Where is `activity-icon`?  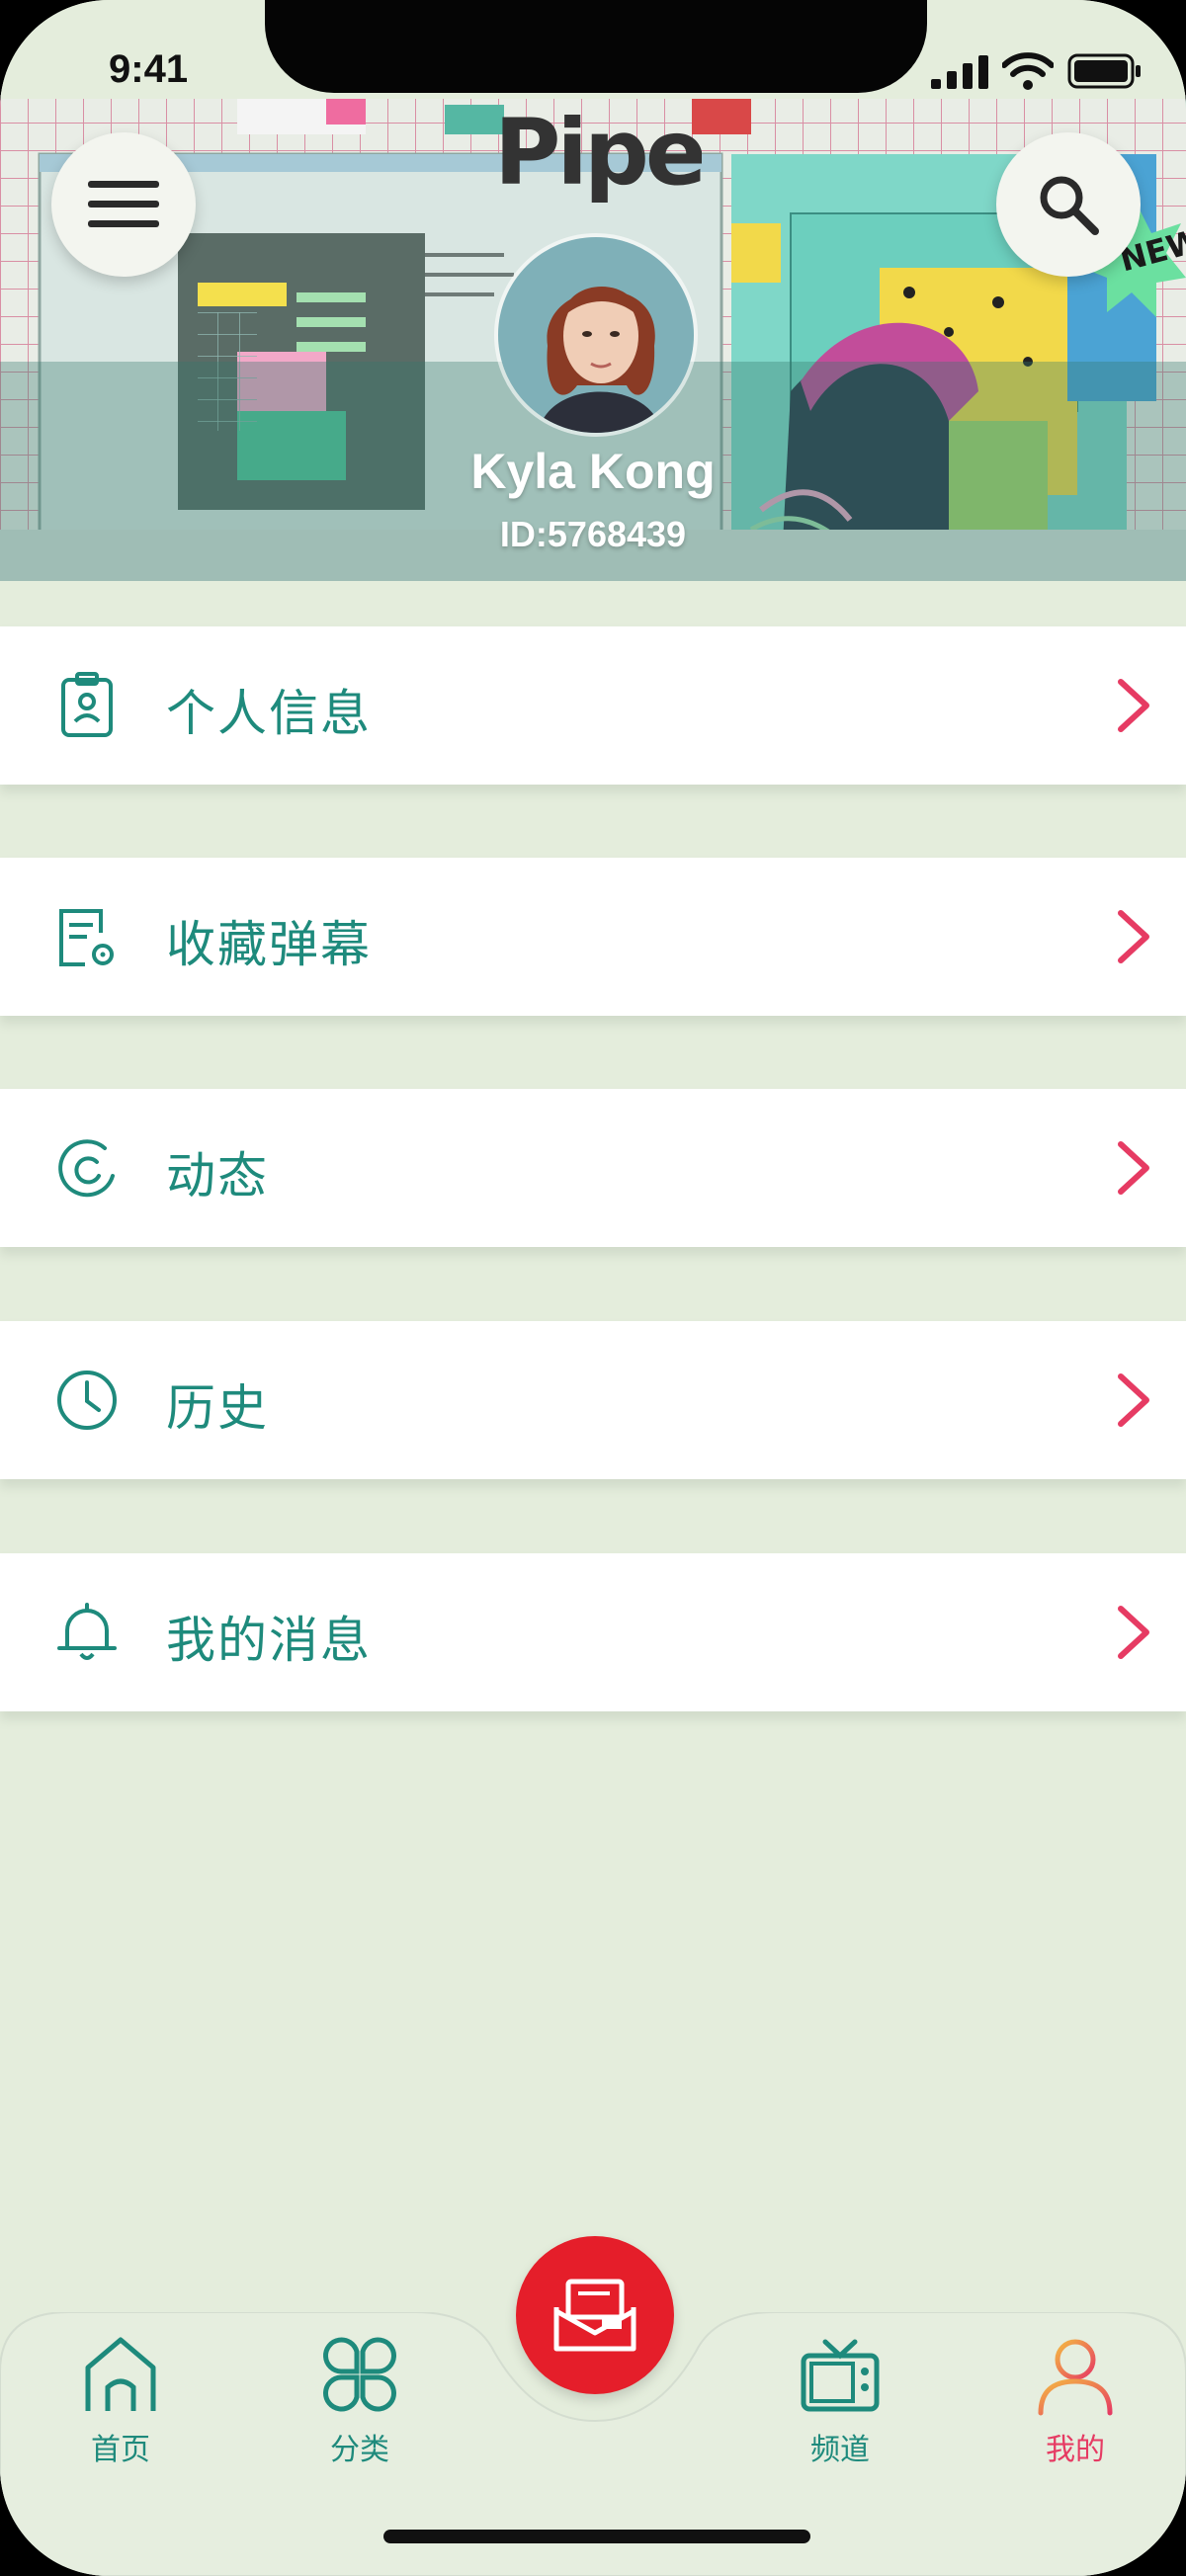
activity-icon is located at coordinates (86, 1168).